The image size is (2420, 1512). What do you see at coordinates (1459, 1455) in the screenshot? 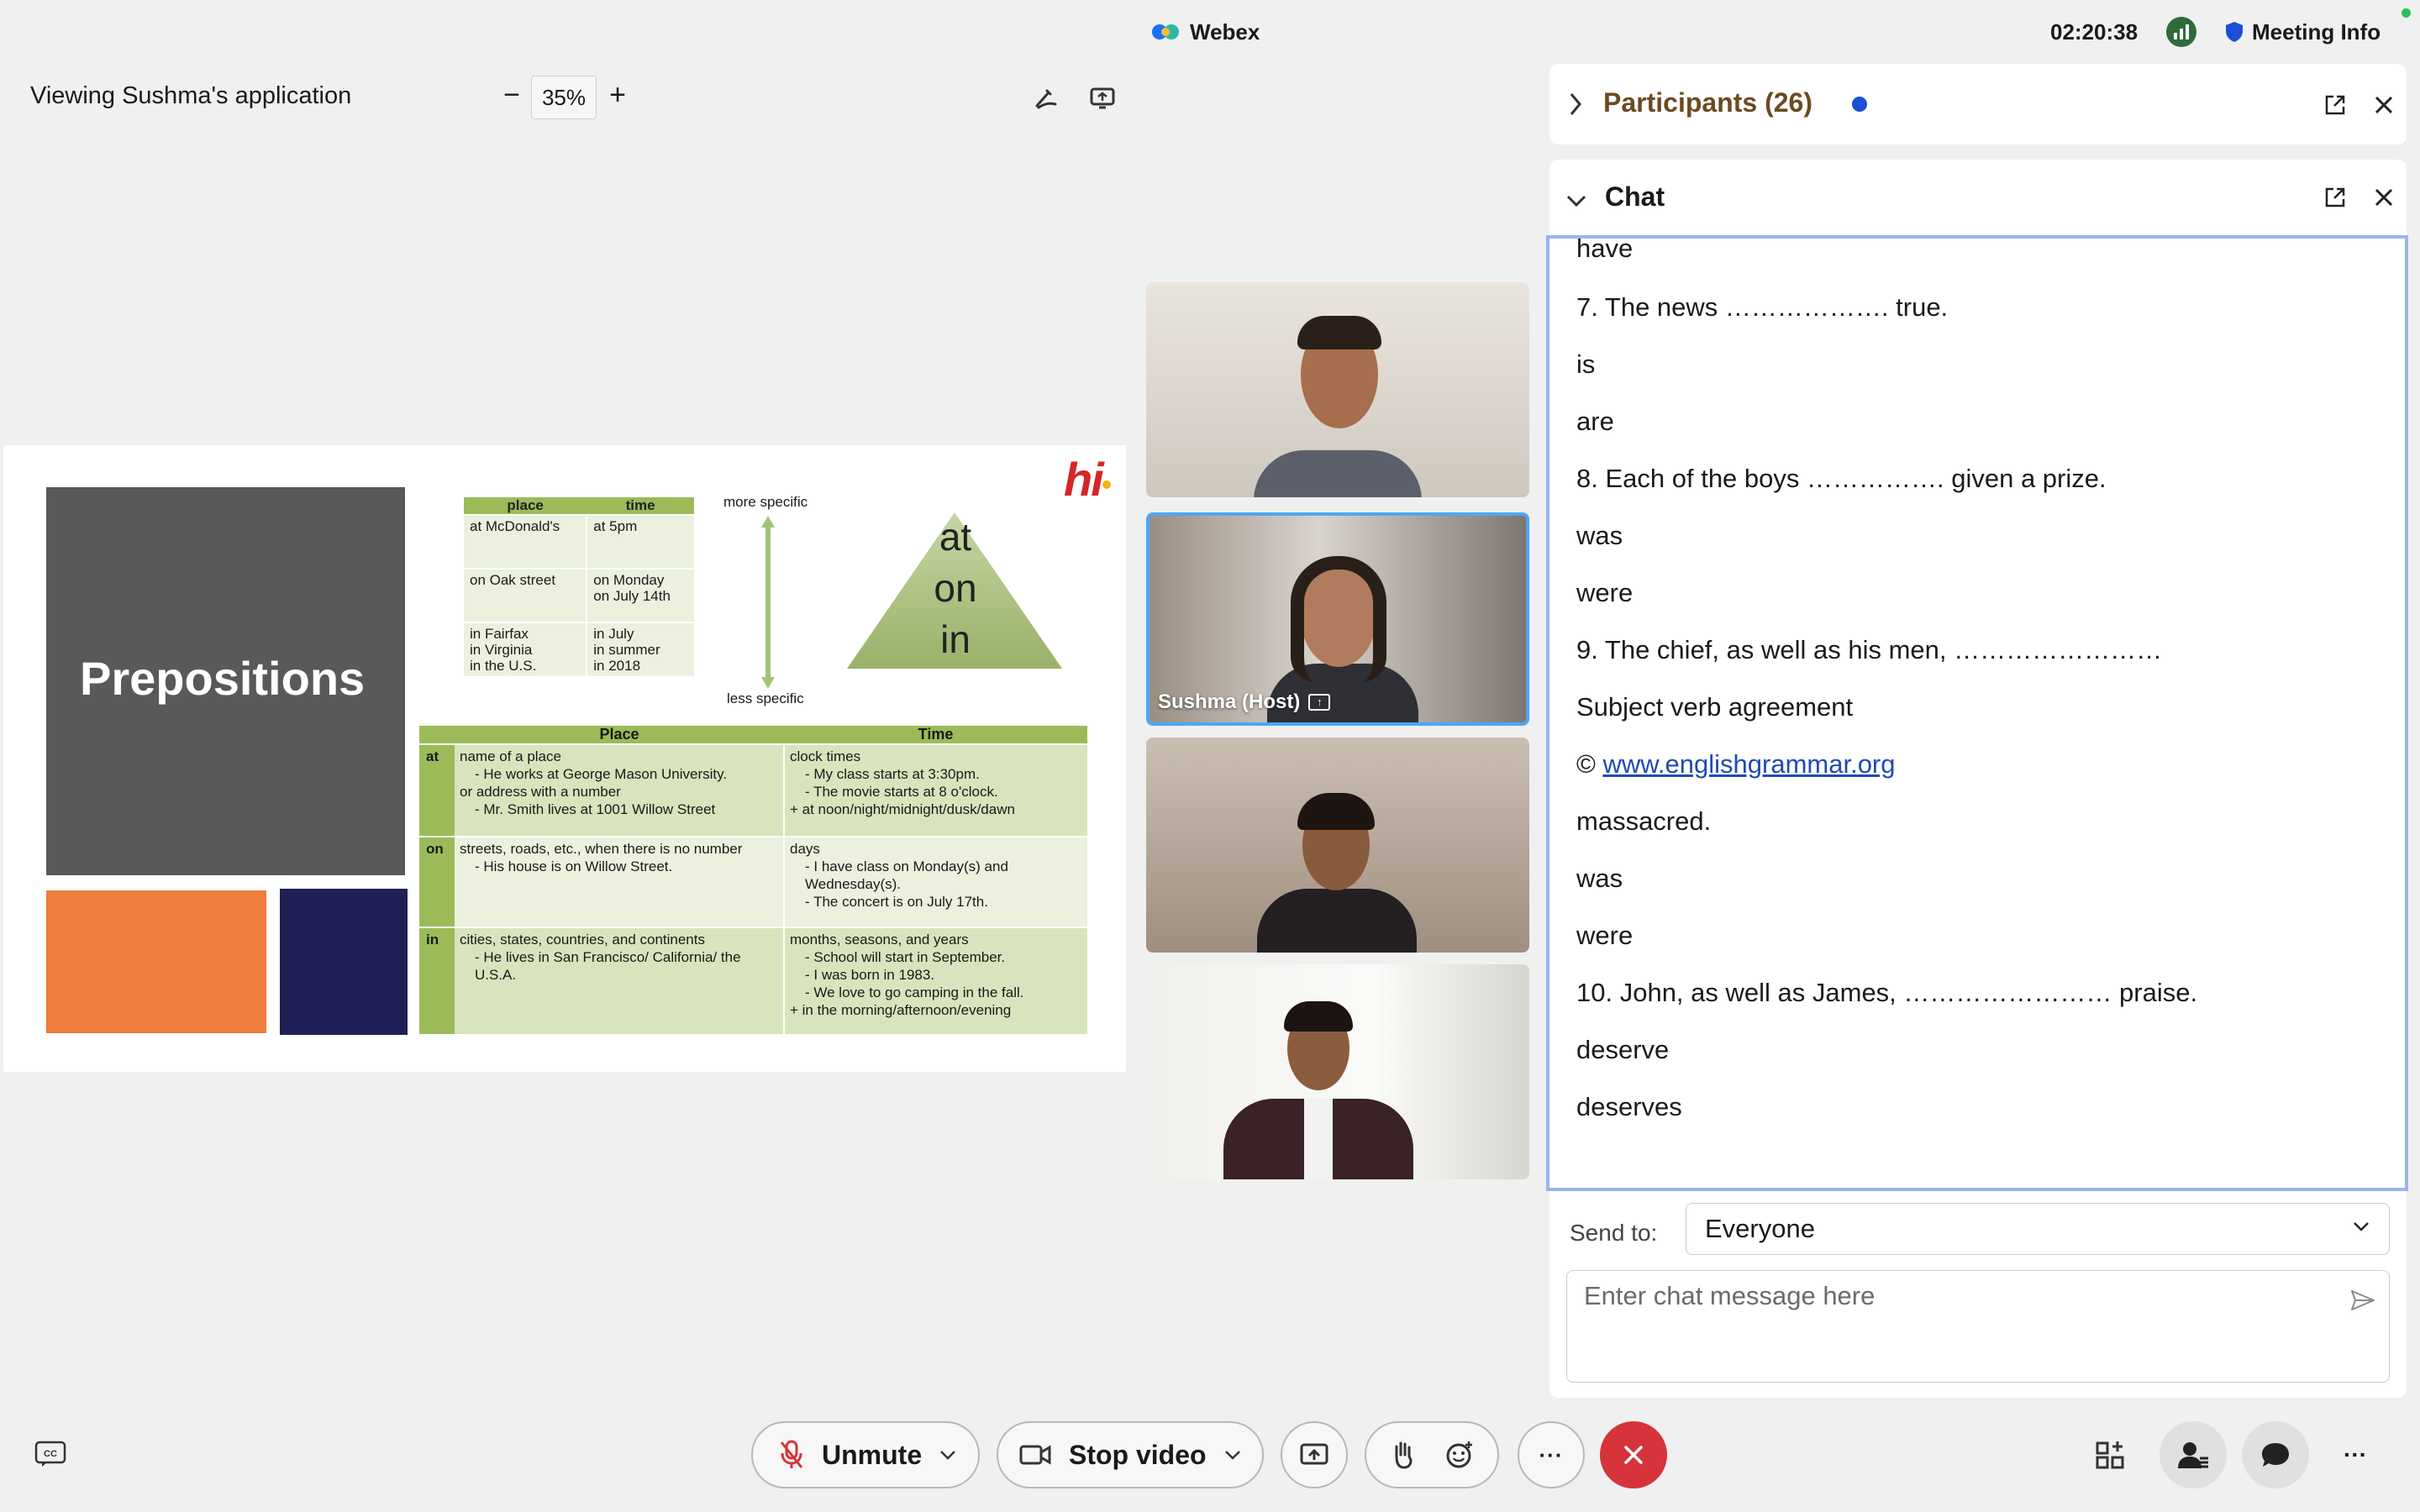
I see `reactions-icon` at bounding box center [1459, 1455].